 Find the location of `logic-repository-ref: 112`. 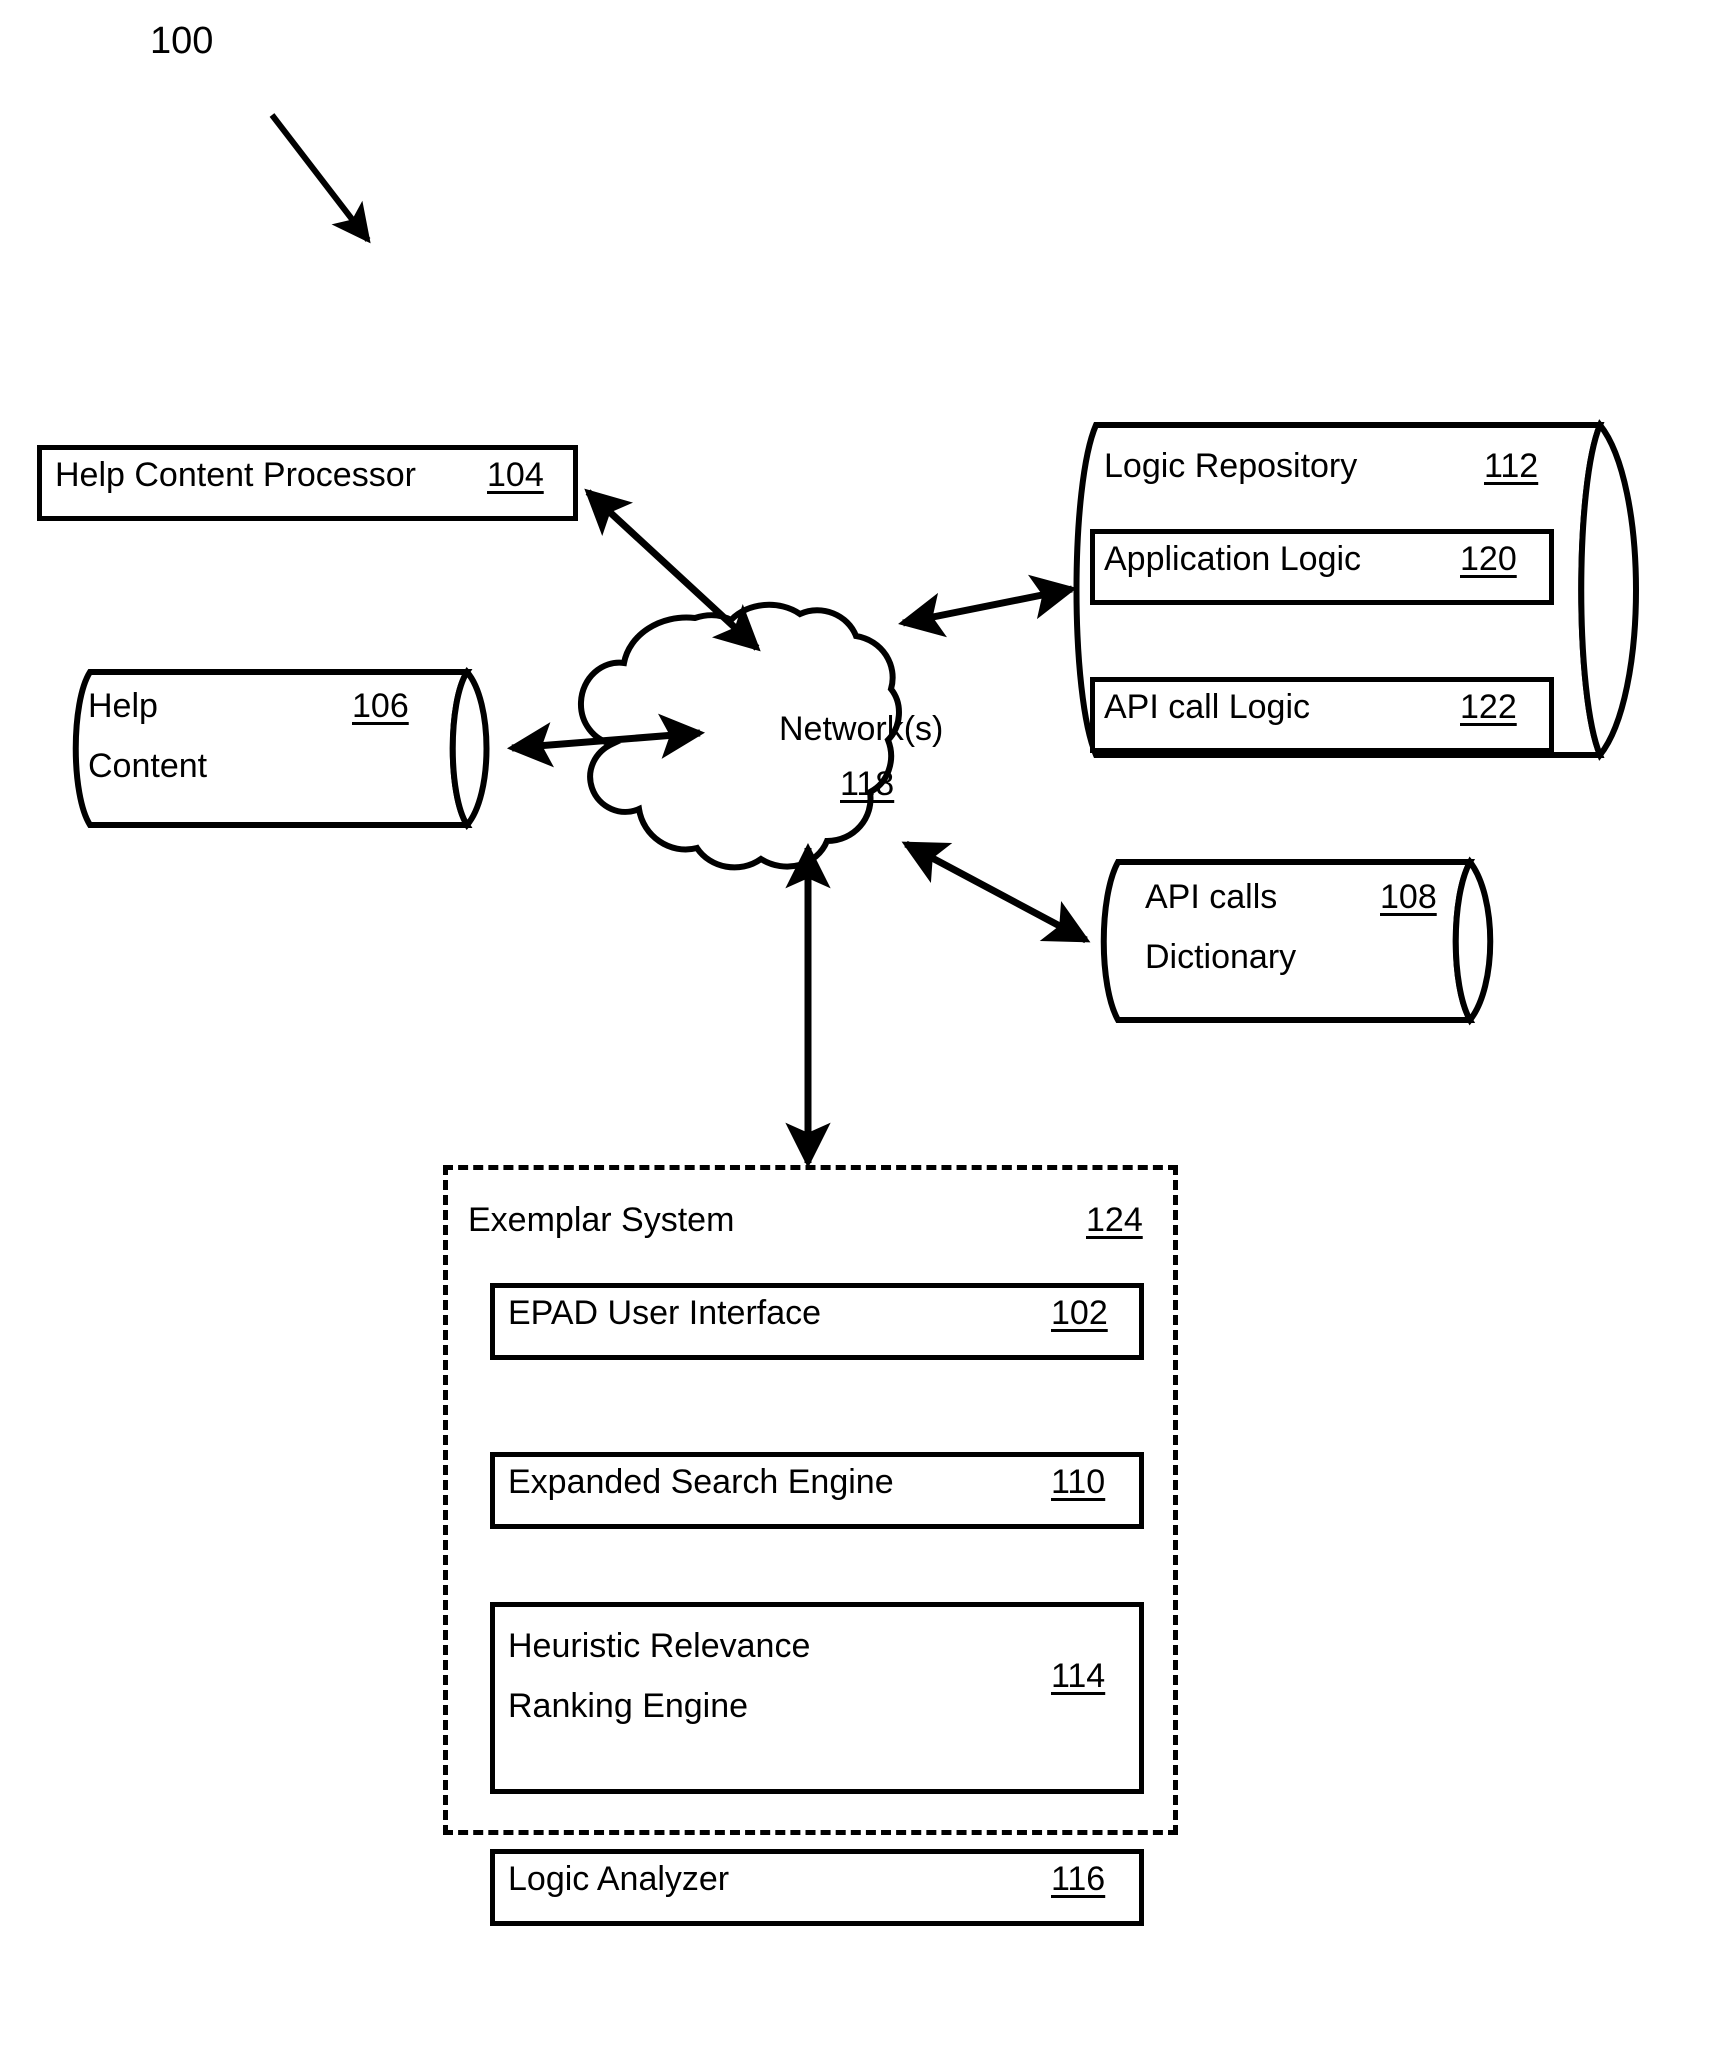

logic-repository-ref: 112 is located at coordinates (1511, 466).